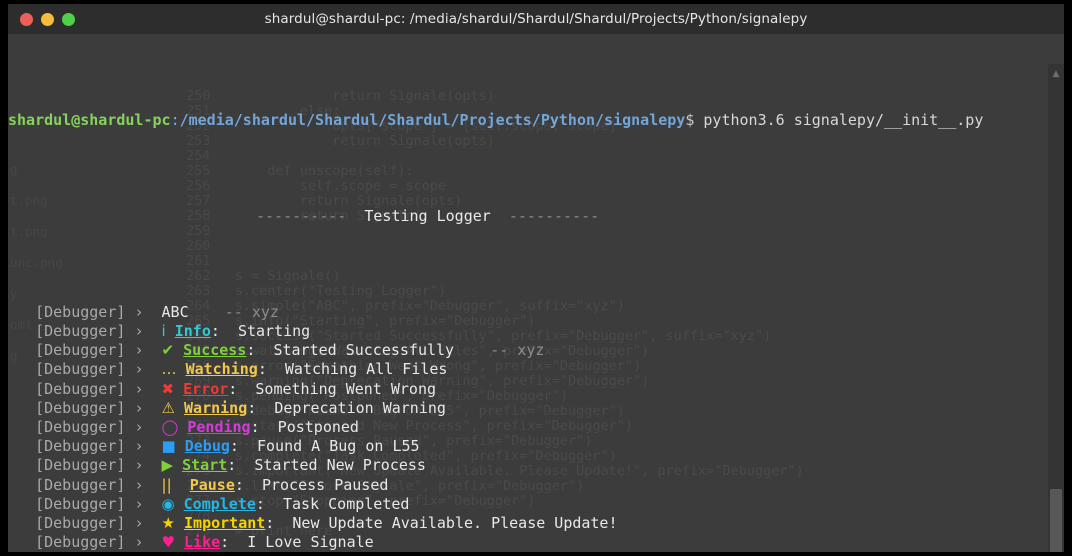 The width and height of the screenshot is (1072, 556). What do you see at coordinates (346, 388) in the screenshot?
I see `log-message: Something Went Wrong` at bounding box center [346, 388].